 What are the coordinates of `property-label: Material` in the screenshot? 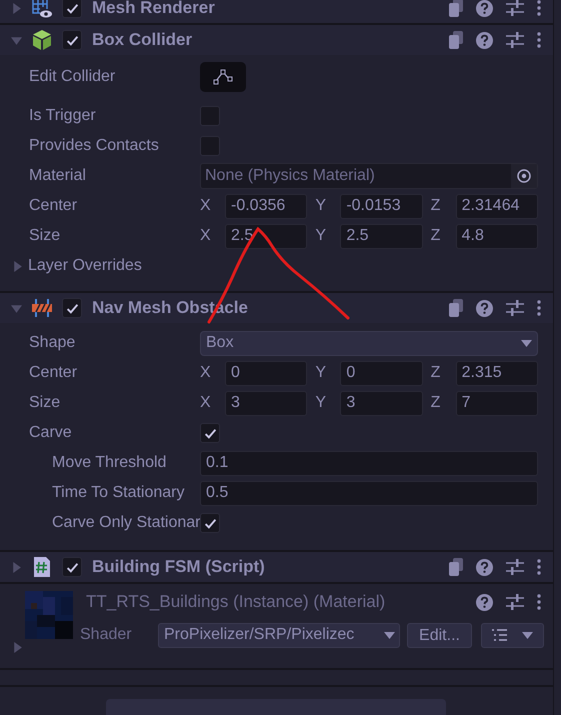 It's located at (57, 176).